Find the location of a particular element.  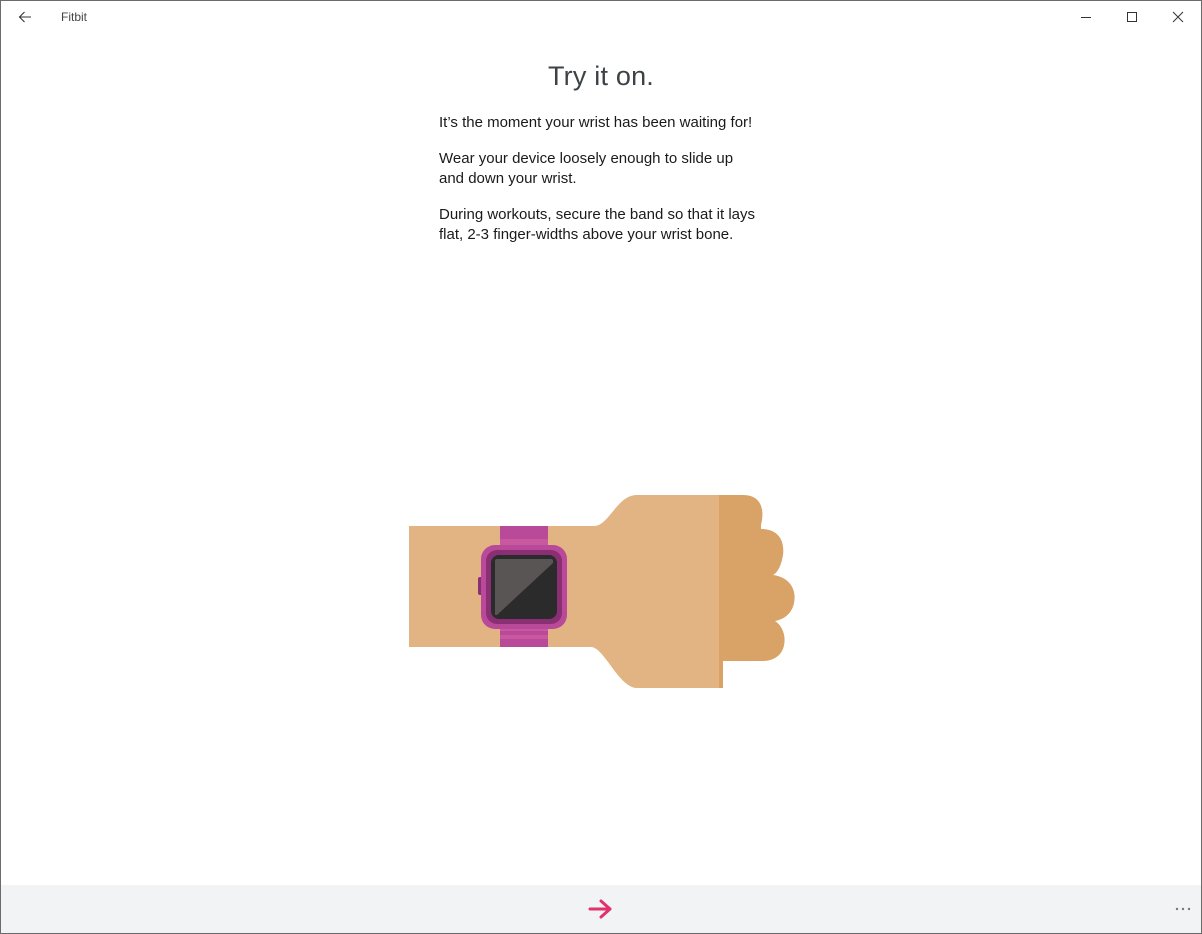

ellipsis-icon is located at coordinates (1183, 909).